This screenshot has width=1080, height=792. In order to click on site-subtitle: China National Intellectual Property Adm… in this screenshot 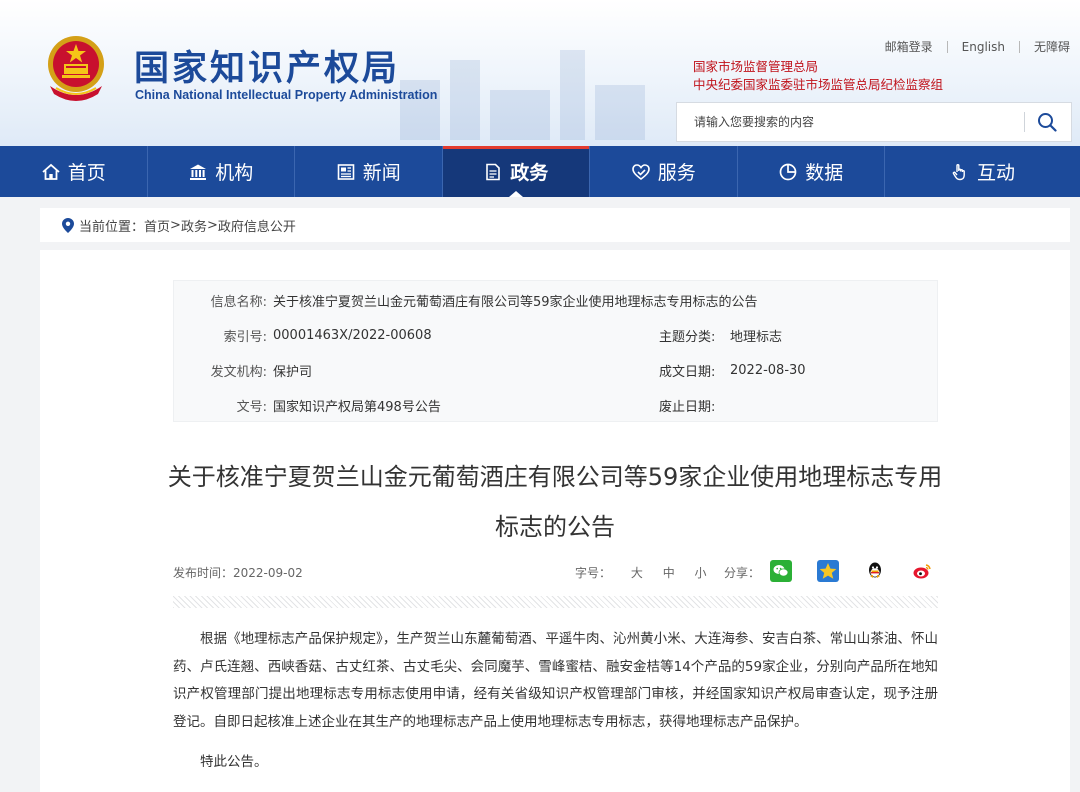, I will do `click(286, 95)`.